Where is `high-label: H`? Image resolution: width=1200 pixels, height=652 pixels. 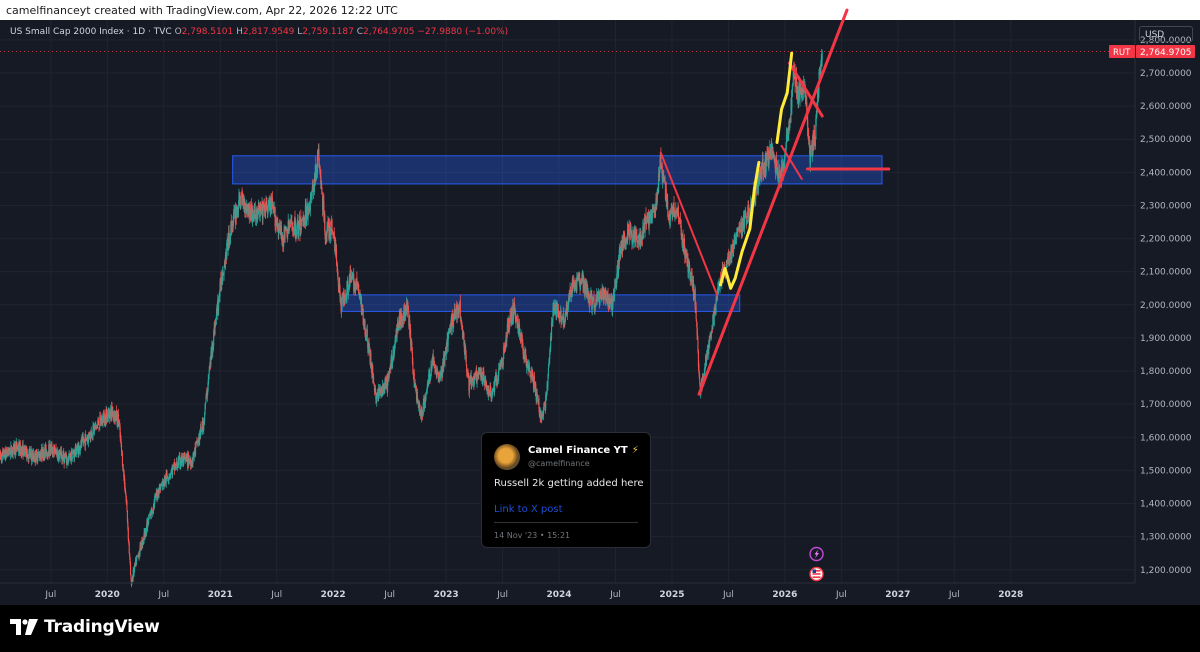 high-label: H is located at coordinates (239, 32).